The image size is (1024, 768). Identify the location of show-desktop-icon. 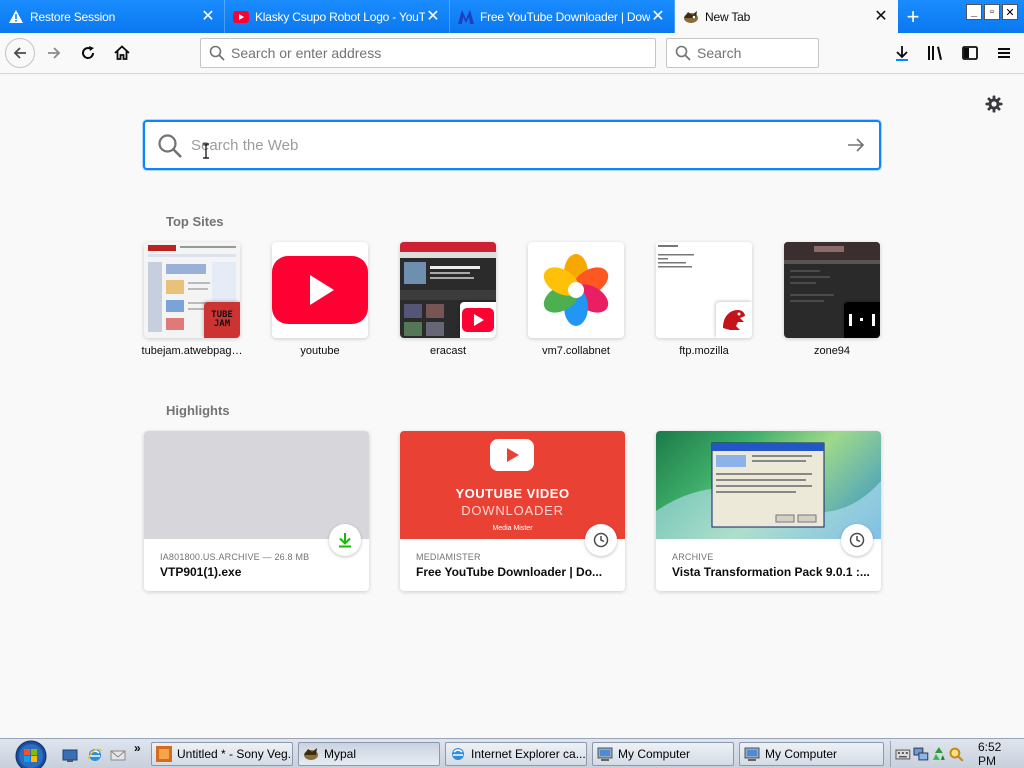
(70, 755).